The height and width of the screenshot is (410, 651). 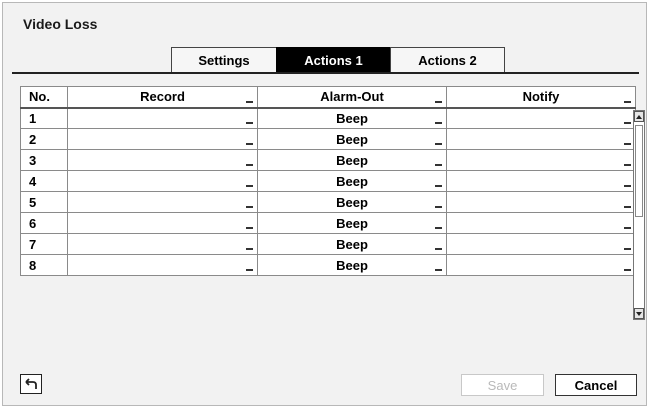 What do you see at coordinates (541, 97) in the screenshot?
I see `column-header-notify: Notify` at bounding box center [541, 97].